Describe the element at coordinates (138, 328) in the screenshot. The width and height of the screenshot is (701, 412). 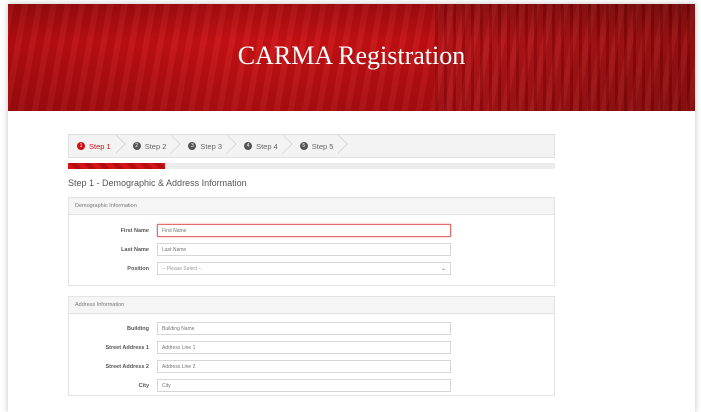
I see `building-label: Building` at that location.